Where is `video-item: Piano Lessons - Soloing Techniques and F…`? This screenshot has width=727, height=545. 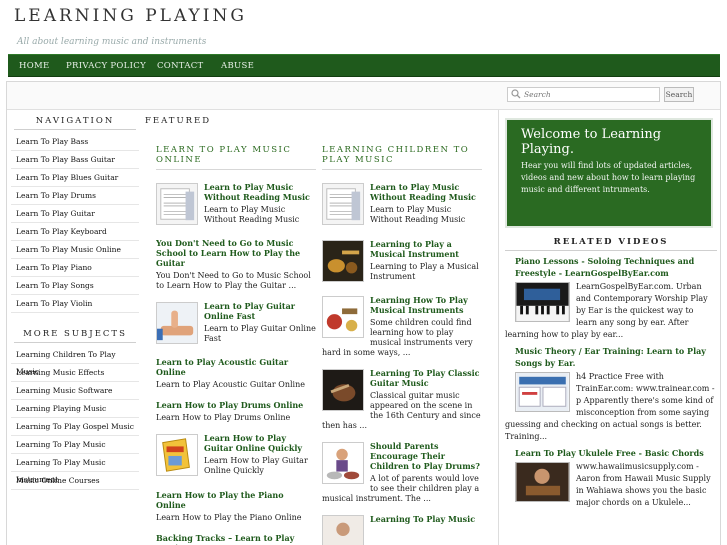
video-item: Piano Lessons - Soloing Techniques and F… is located at coordinates (611, 298).